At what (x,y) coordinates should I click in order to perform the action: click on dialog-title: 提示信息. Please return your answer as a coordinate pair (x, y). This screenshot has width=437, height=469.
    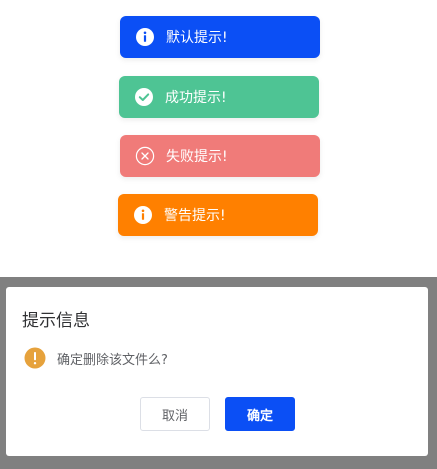
    Looking at the image, I should click on (56, 321).